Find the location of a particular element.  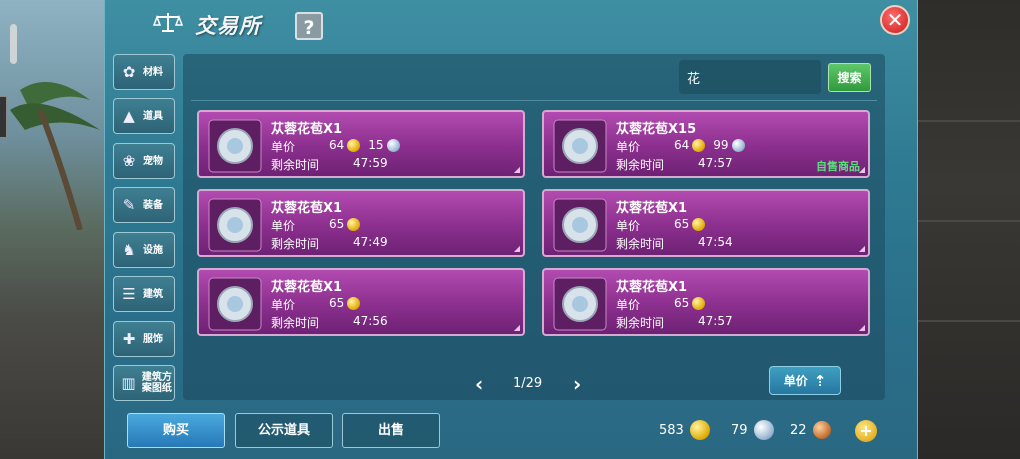

background-scenery-left is located at coordinates (52, 229).